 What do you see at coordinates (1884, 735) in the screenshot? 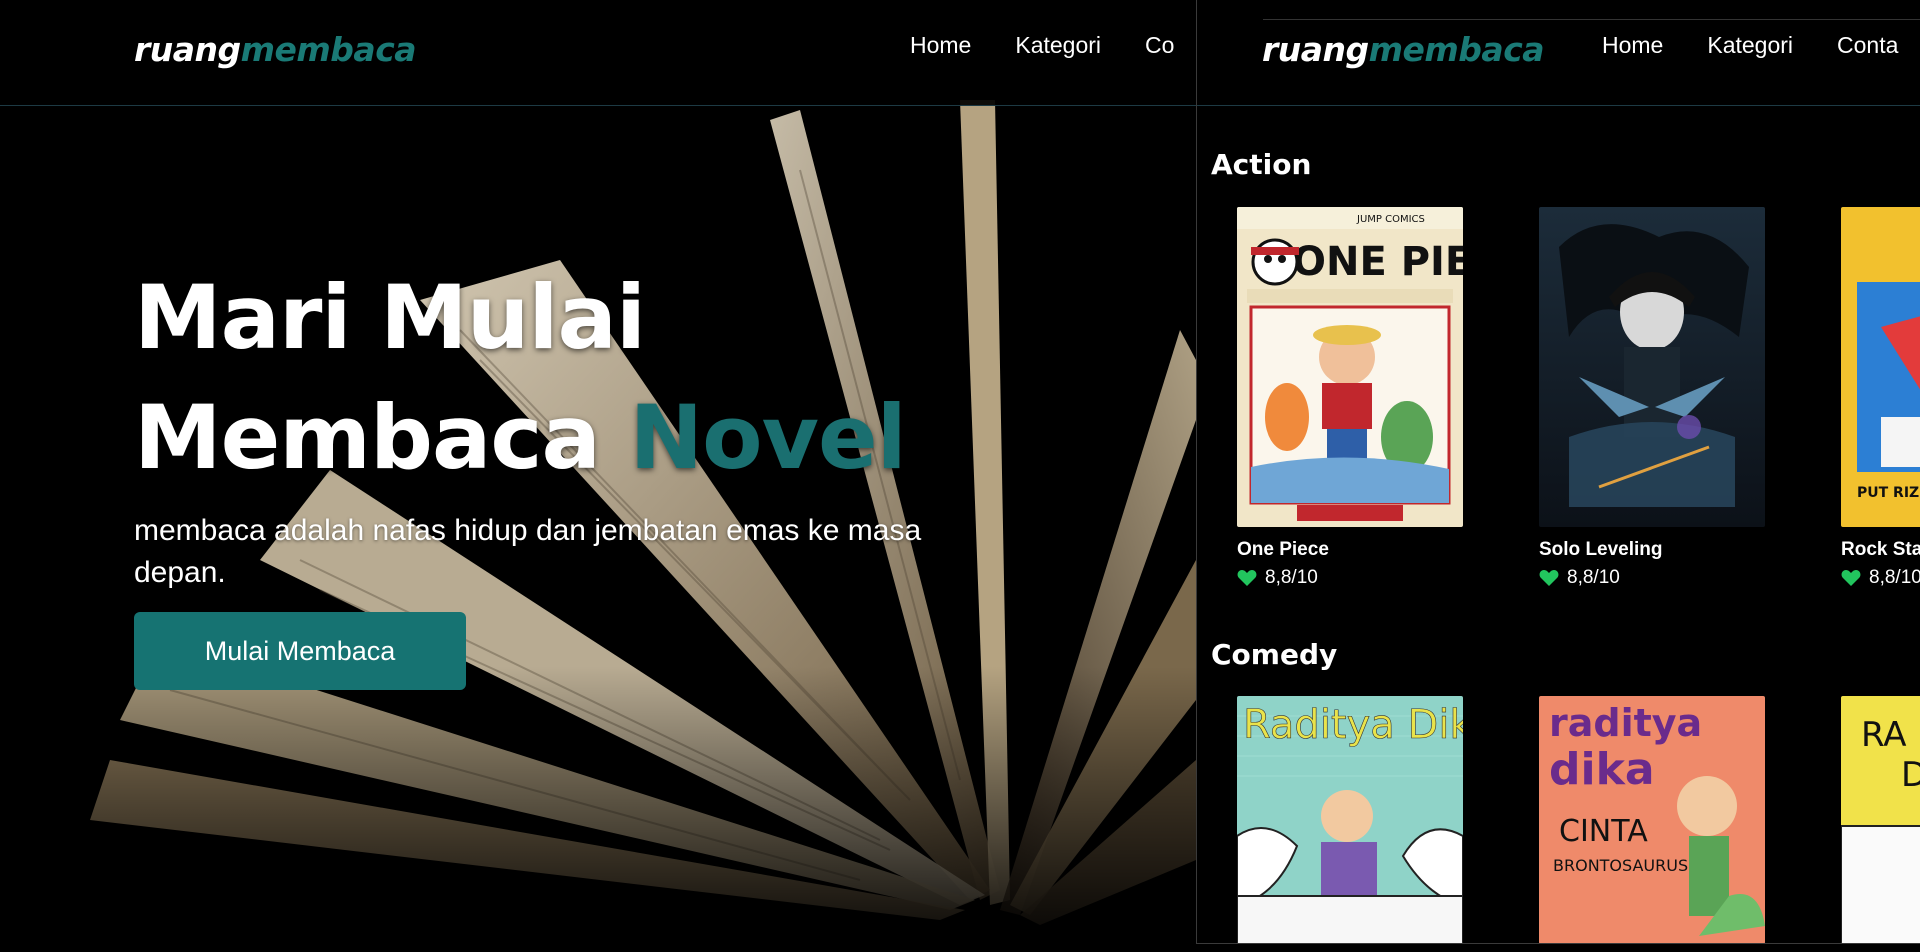
I see `svg-text: RA` at bounding box center [1884, 735].